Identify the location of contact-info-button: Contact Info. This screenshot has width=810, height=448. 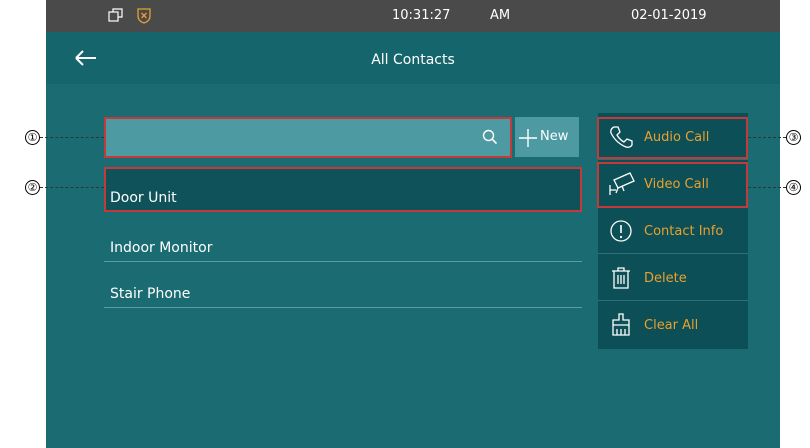
(673, 230).